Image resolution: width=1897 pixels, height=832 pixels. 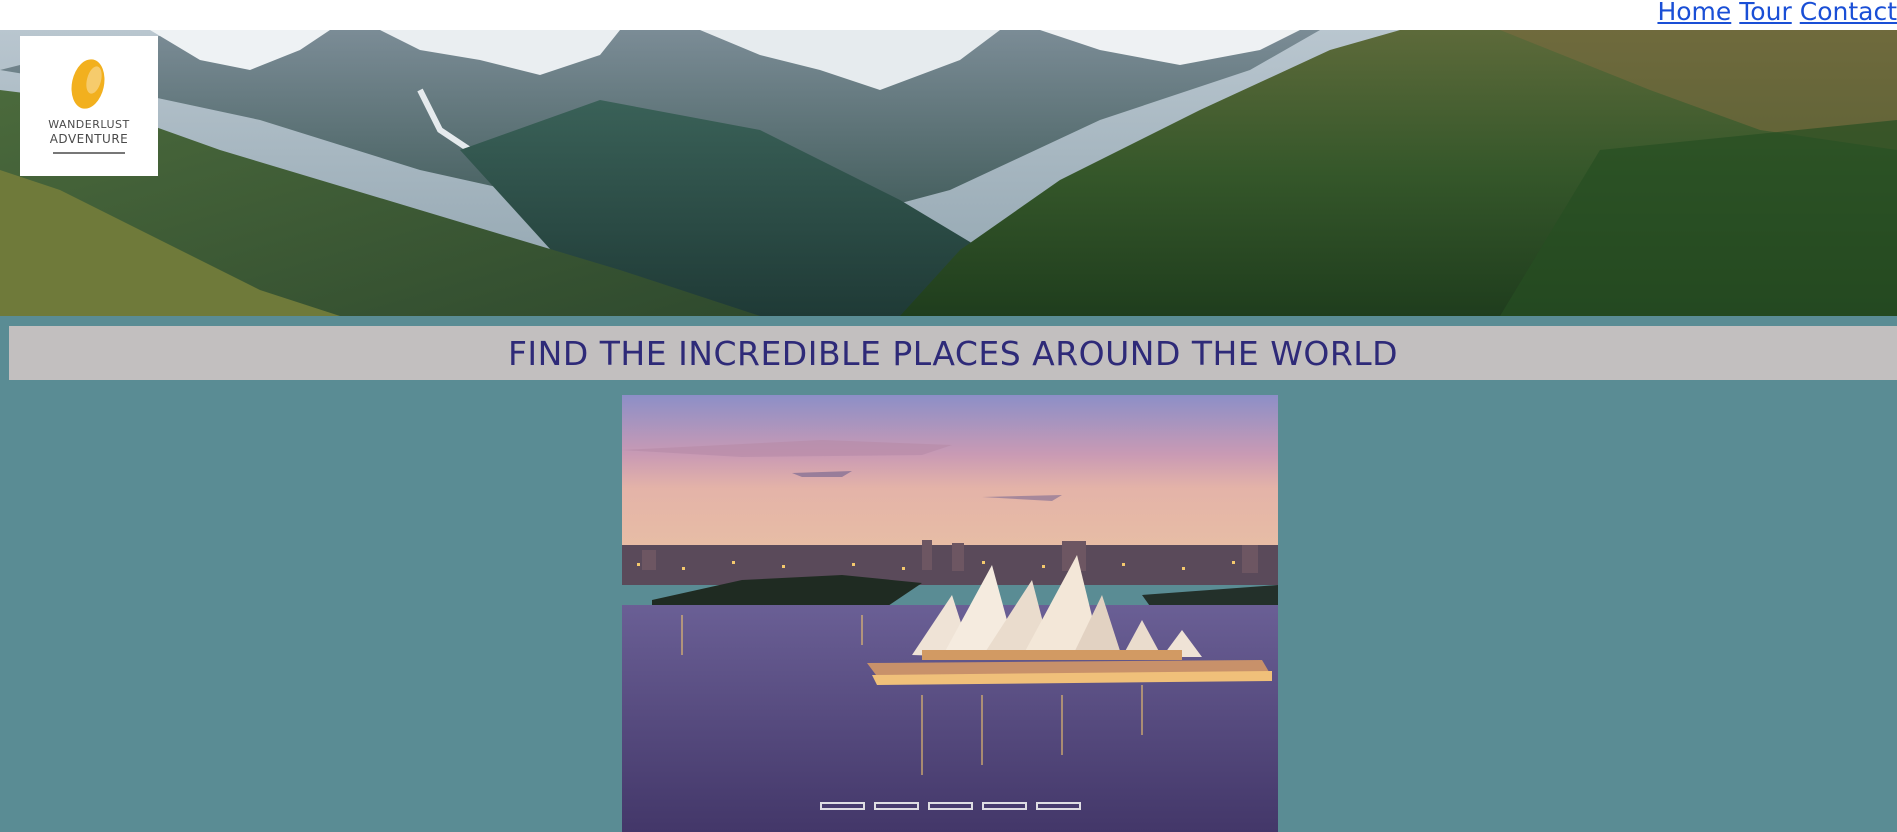 What do you see at coordinates (1694, 12) in the screenshot?
I see `nav-link-home: Home` at bounding box center [1694, 12].